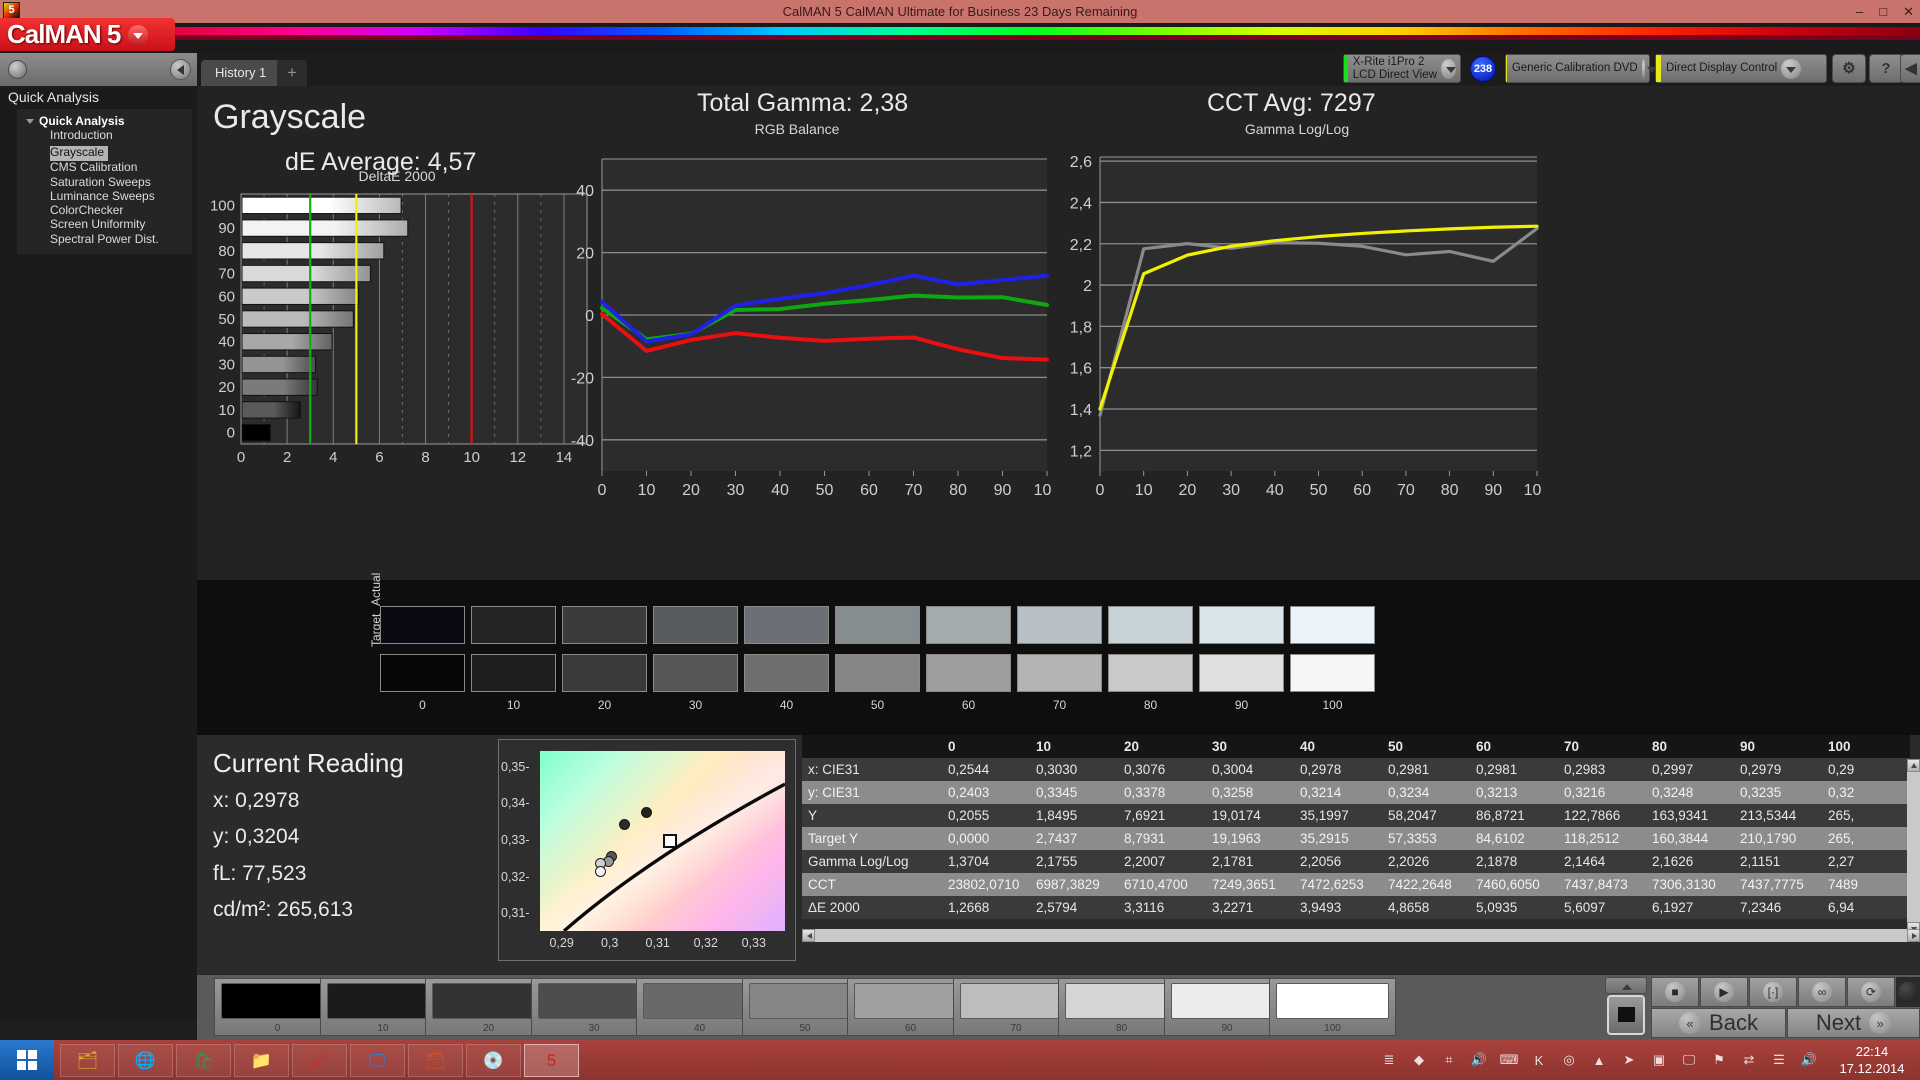 This screenshot has width=1920, height=1080. Describe the element at coordinates (87, 34) in the screenshot. I see `calman-logo-menu: CalMAN 5` at that location.